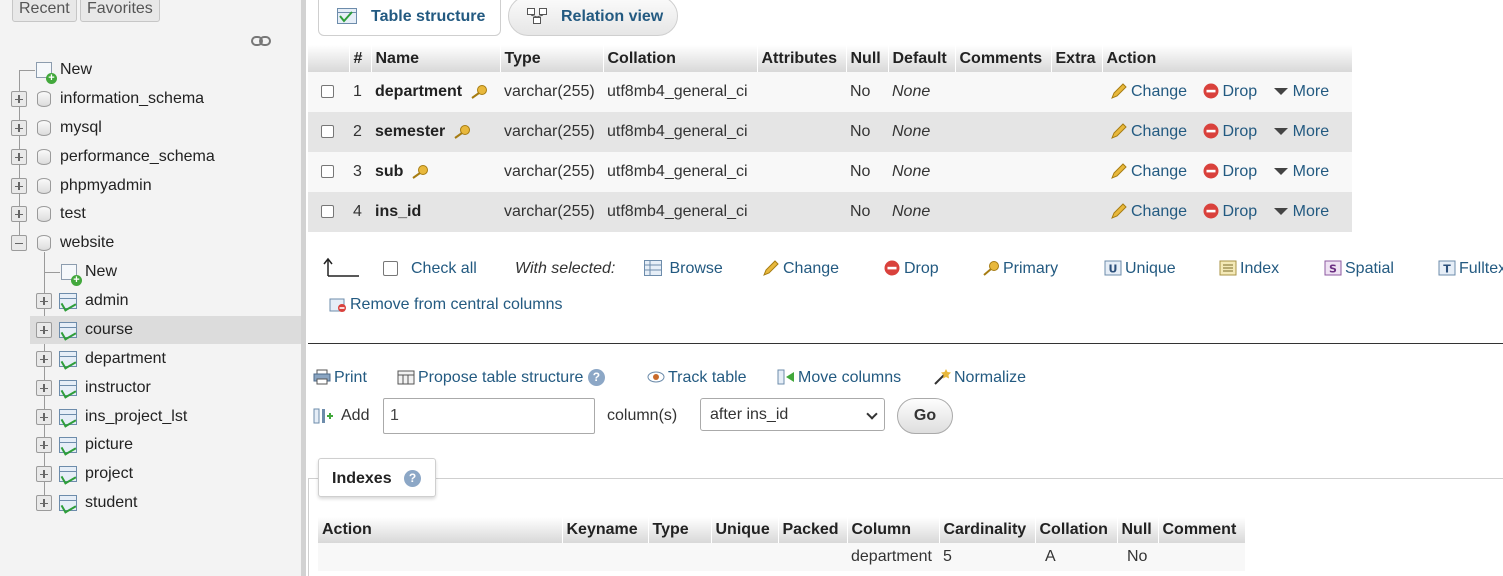  What do you see at coordinates (802, 58) in the screenshot?
I see `column-header: Attributes` at bounding box center [802, 58].